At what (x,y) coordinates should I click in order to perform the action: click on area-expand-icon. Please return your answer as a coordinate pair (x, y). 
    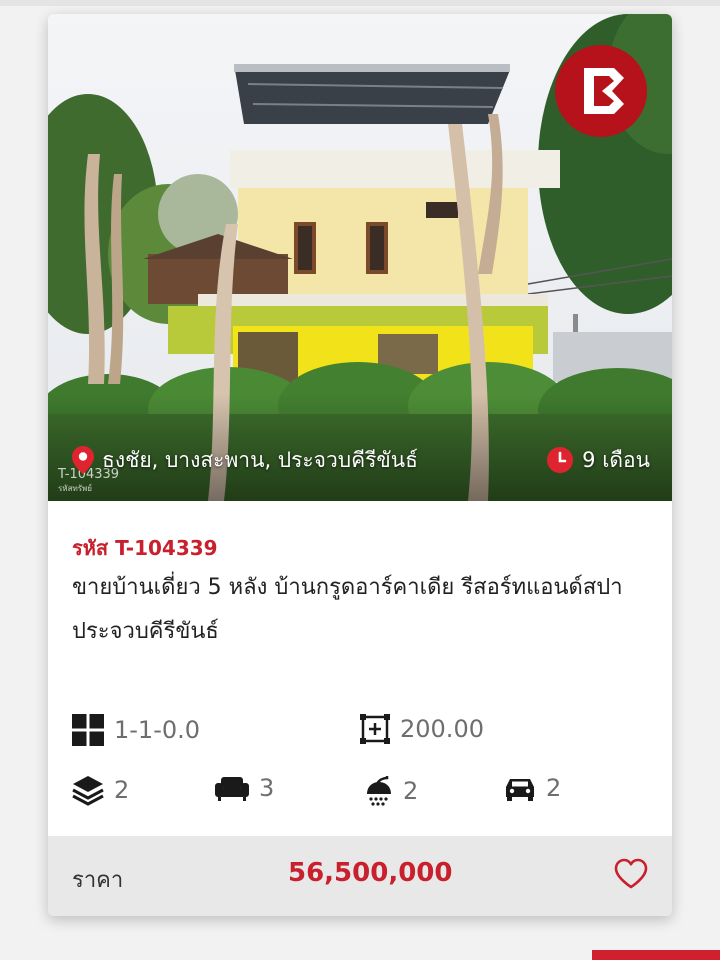
    Looking at the image, I should click on (375, 729).